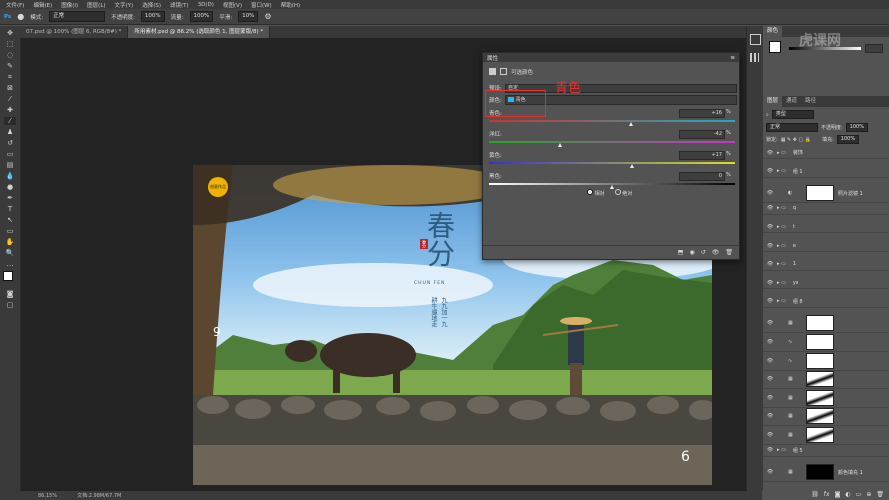 This screenshot has height=500, width=889. Describe the element at coordinates (826, 209) in the screenshot. I see `layer-row: 👁 ▸ ▭ q` at that location.